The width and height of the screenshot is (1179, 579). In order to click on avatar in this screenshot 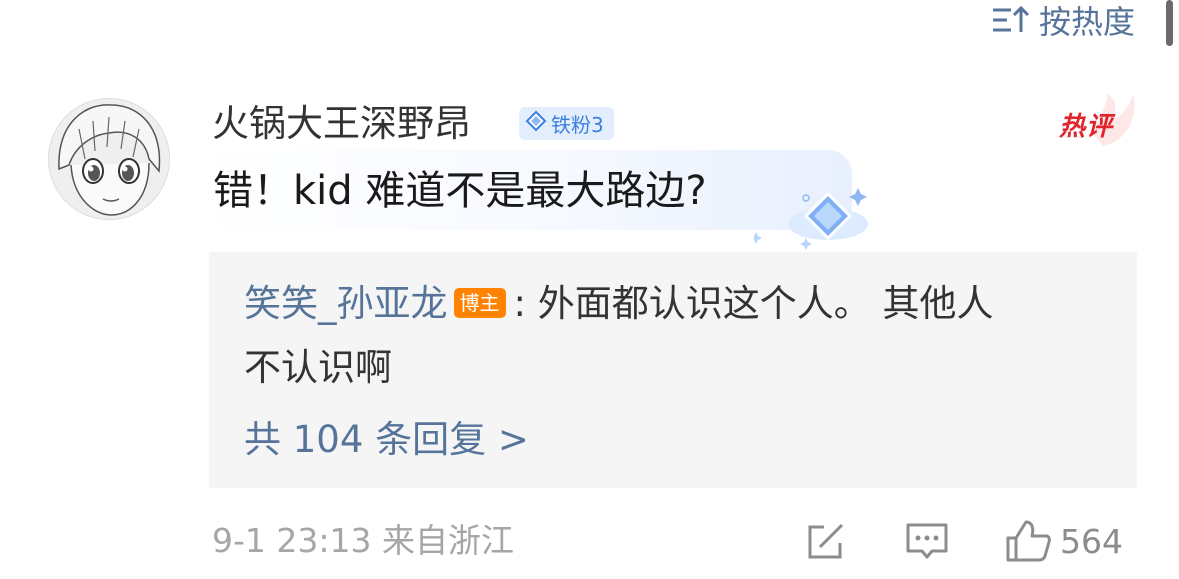, I will do `click(109, 159)`.